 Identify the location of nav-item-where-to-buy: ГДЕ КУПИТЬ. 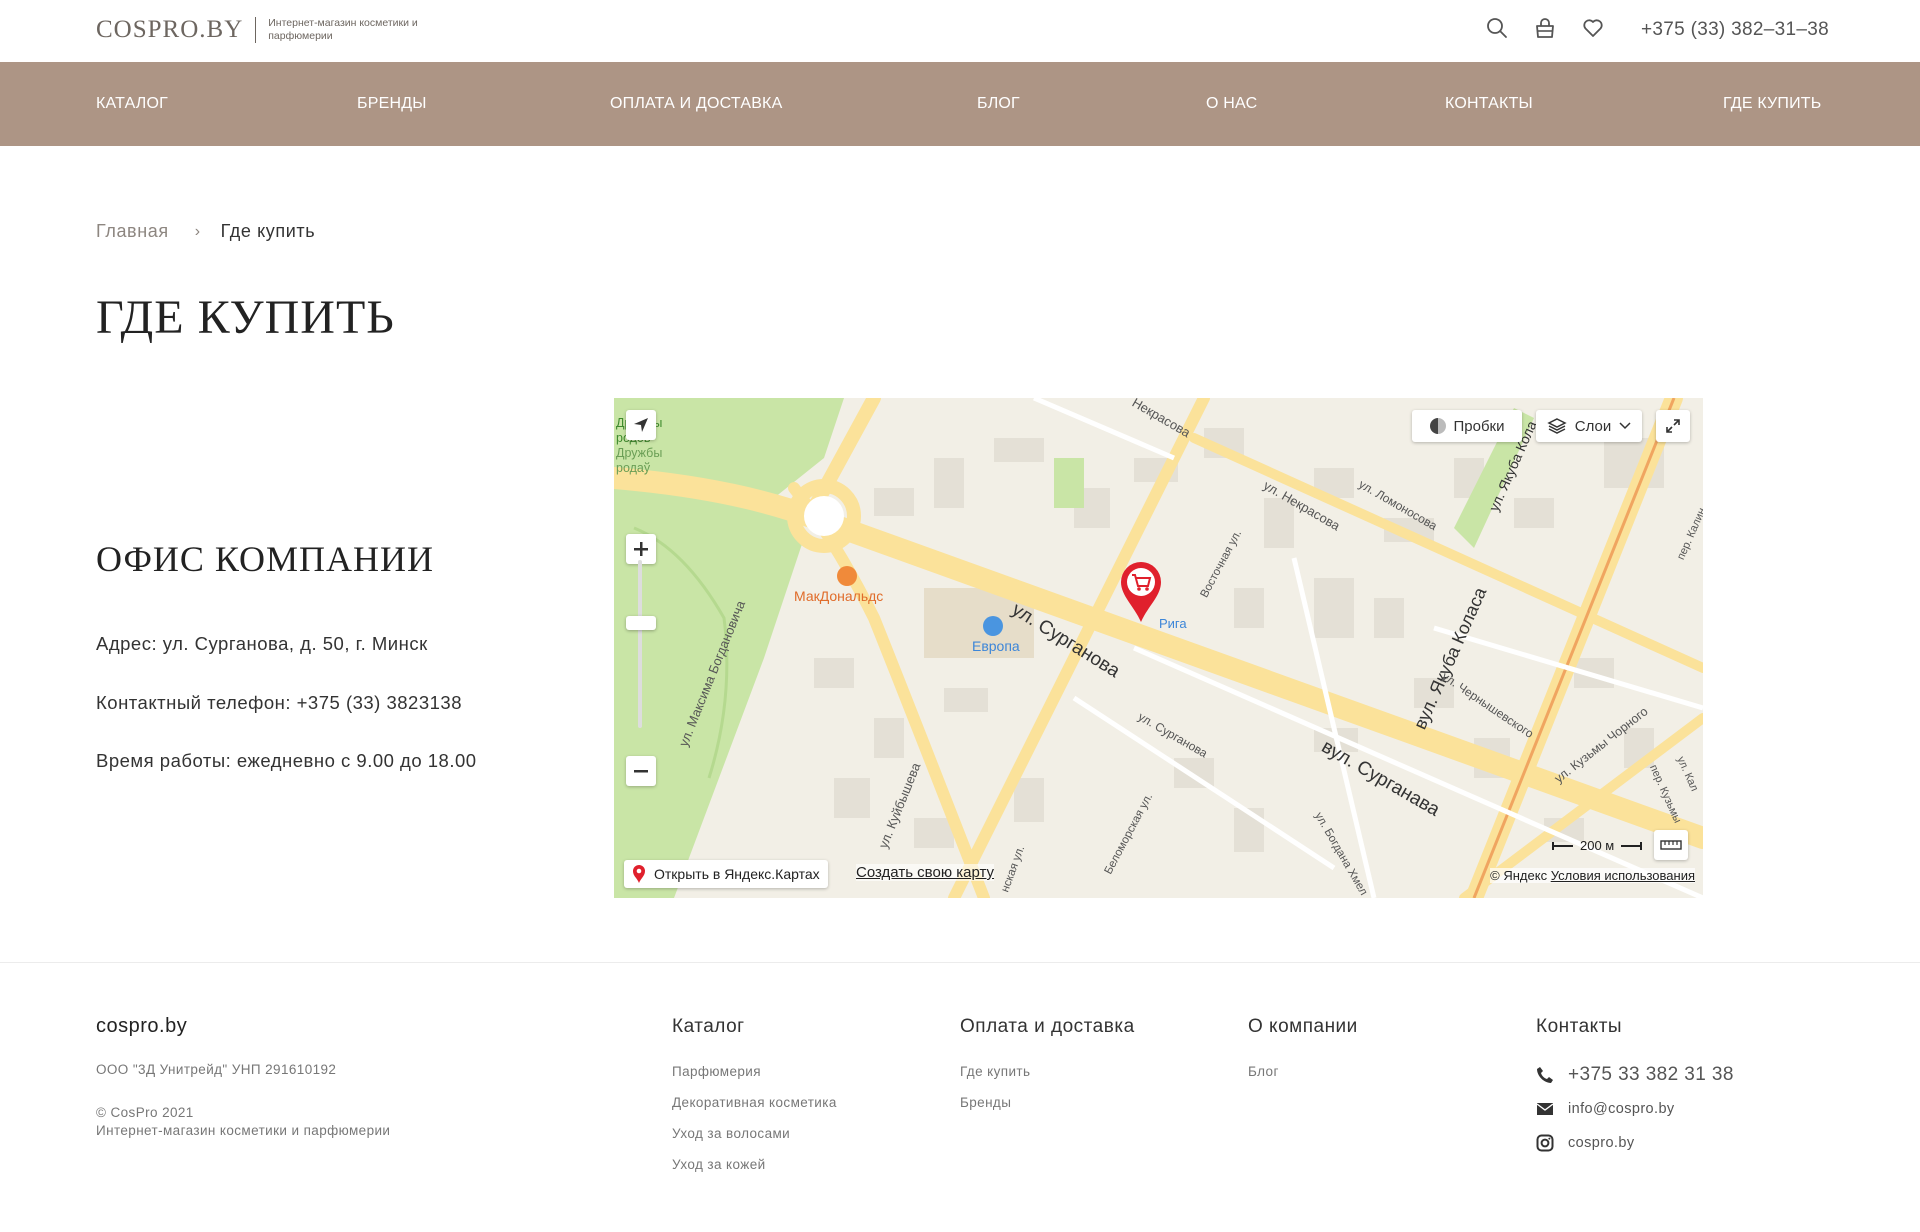
(1772, 104).